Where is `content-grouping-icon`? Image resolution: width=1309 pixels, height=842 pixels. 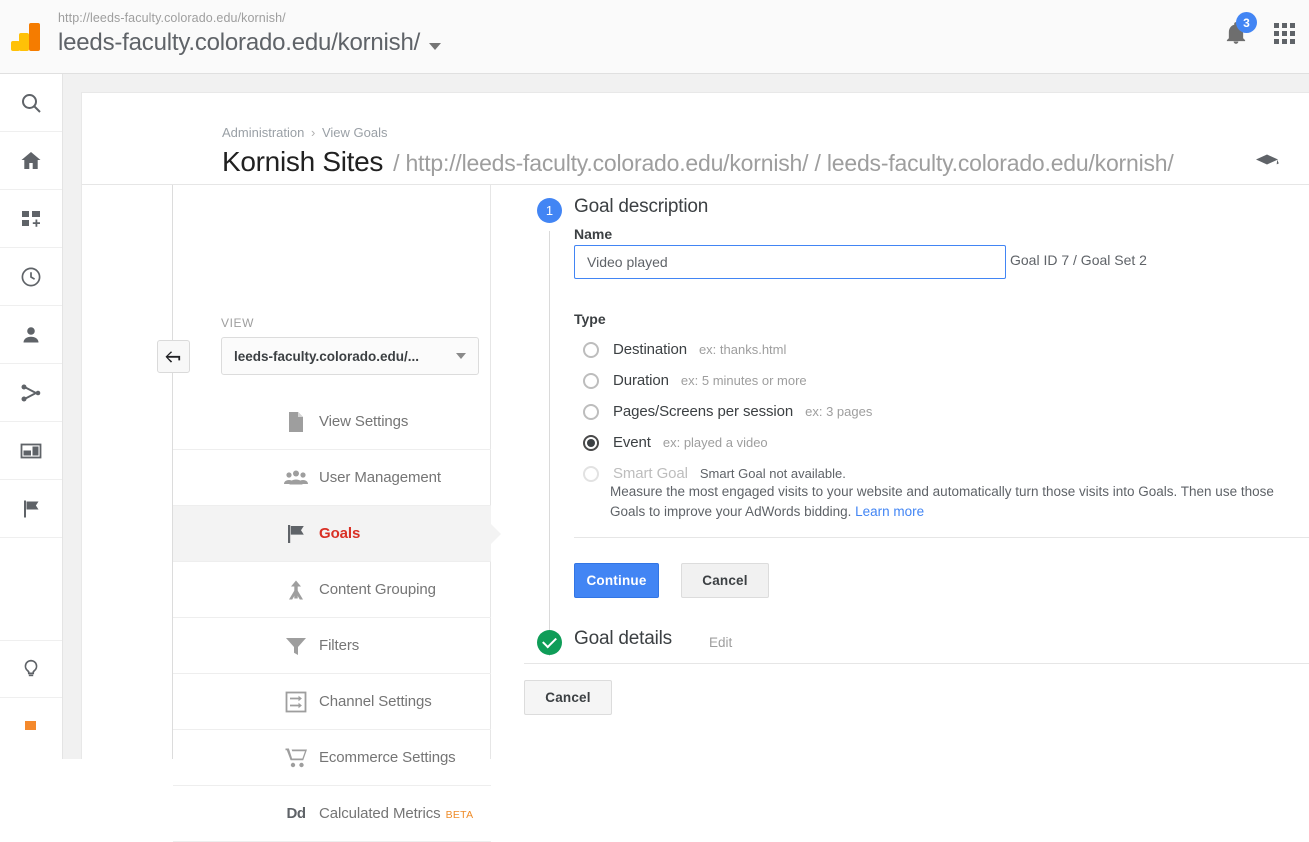 content-grouping-icon is located at coordinates (296, 590).